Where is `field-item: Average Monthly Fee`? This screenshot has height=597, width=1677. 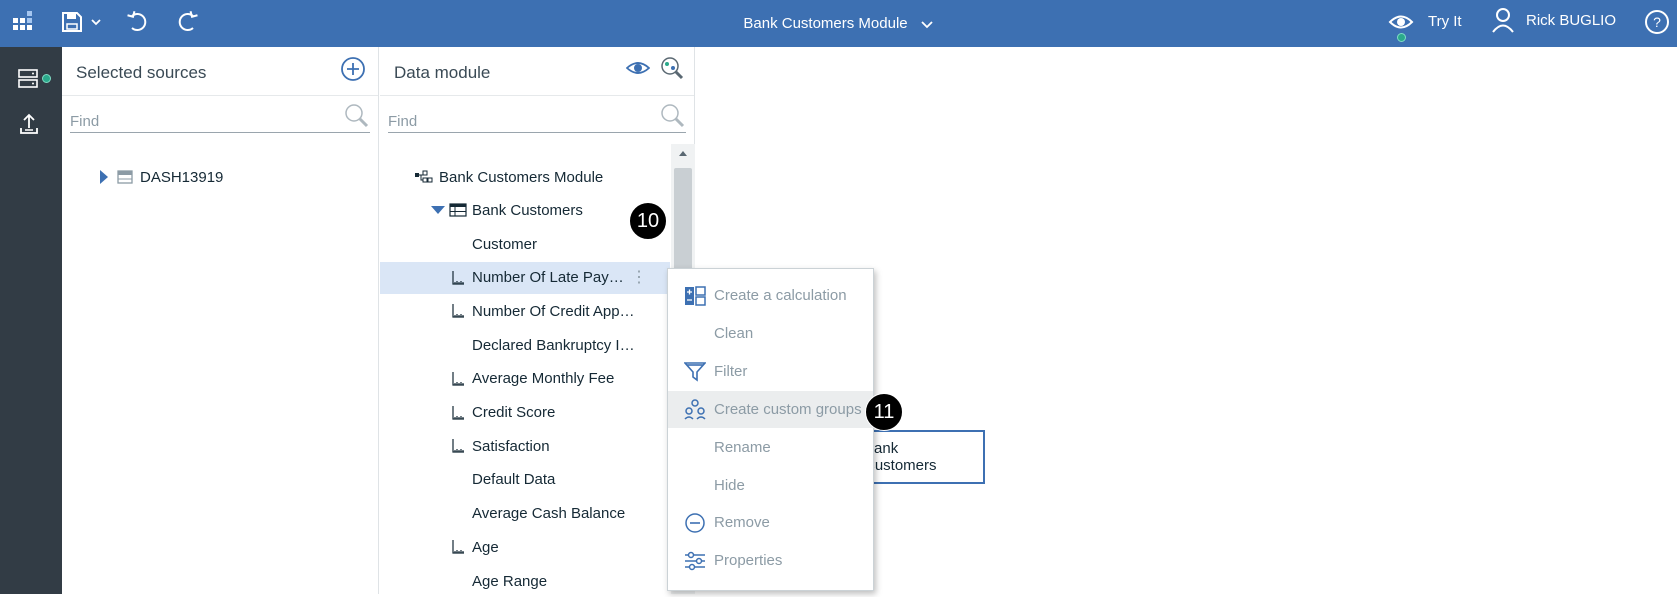
field-item: Average Monthly Fee is located at coordinates (525, 379).